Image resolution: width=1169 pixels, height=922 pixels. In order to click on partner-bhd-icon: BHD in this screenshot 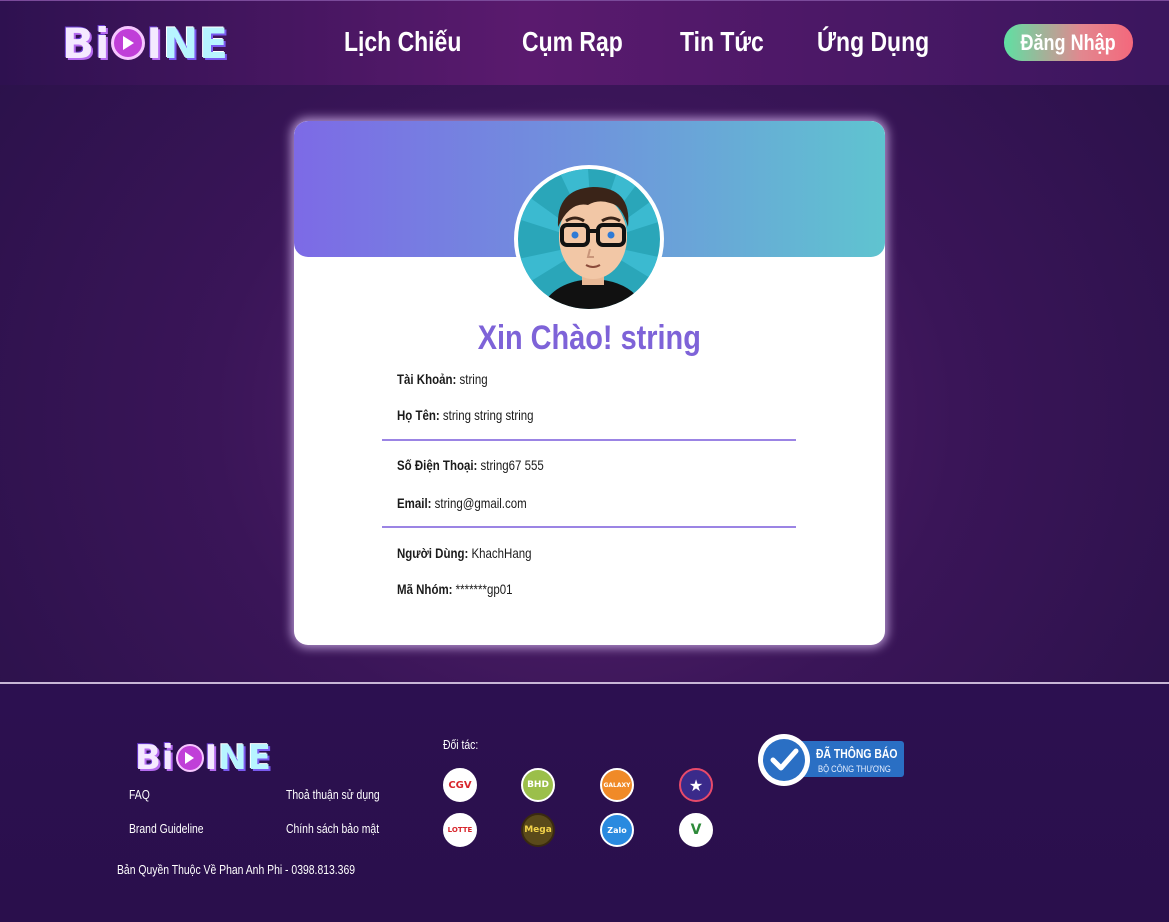, I will do `click(538, 785)`.